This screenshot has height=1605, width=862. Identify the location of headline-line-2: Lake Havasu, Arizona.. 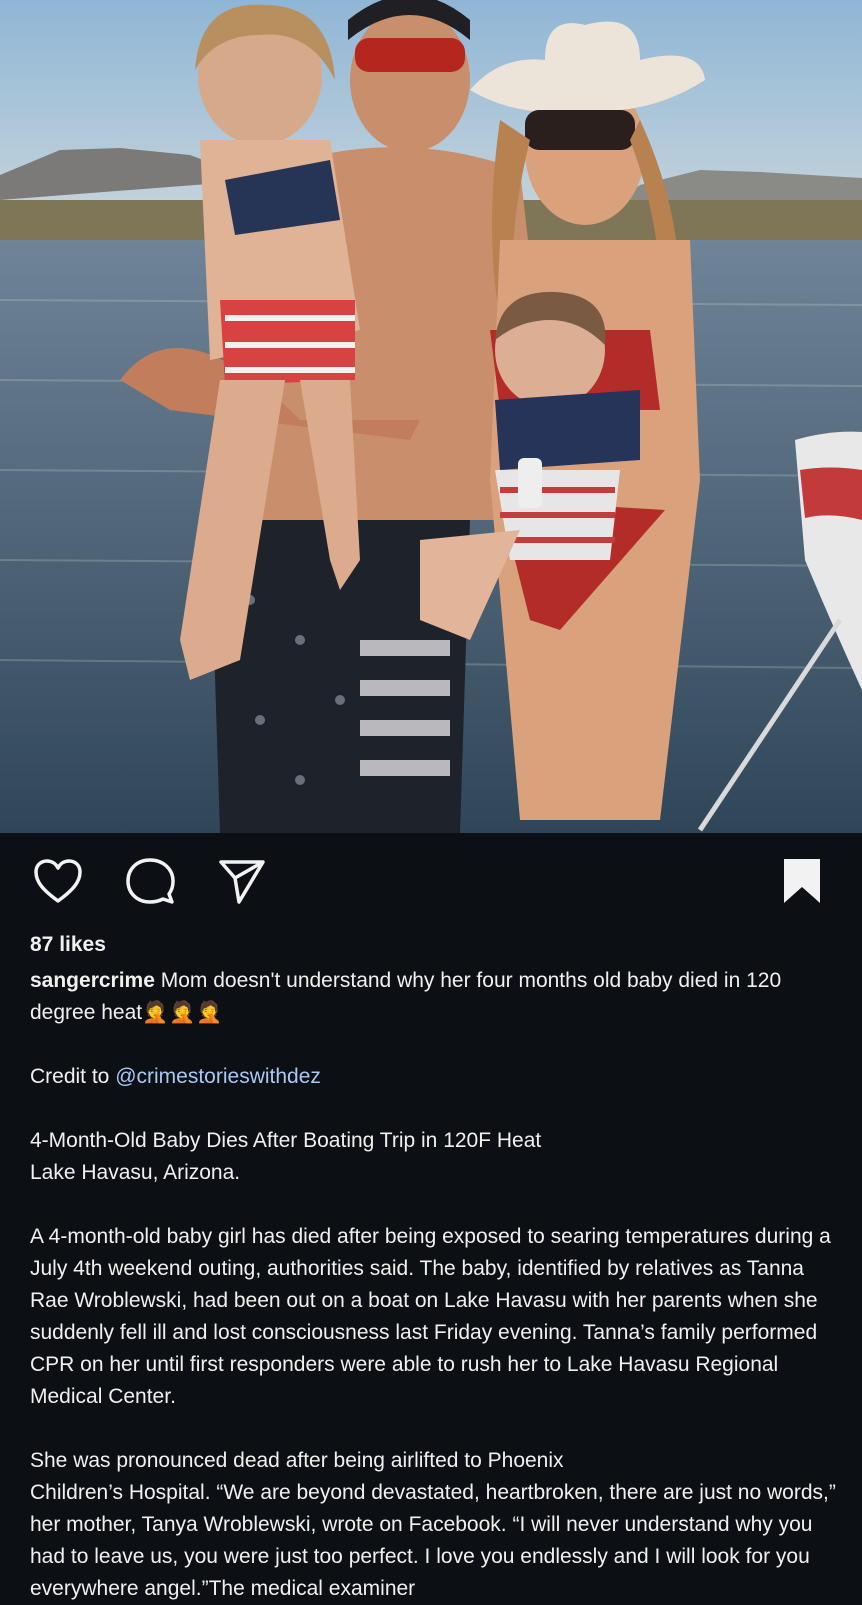
(135, 1172).